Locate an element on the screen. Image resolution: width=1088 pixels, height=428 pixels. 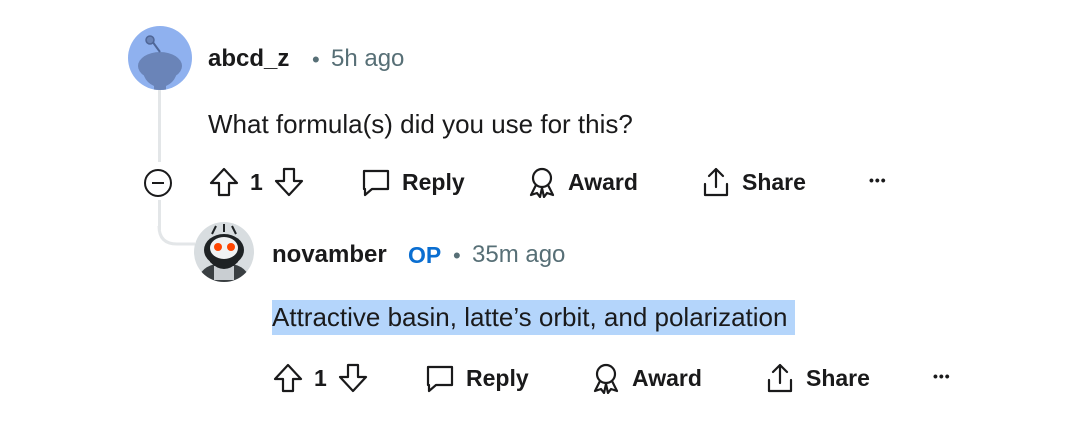
avatar is located at coordinates (160, 58).